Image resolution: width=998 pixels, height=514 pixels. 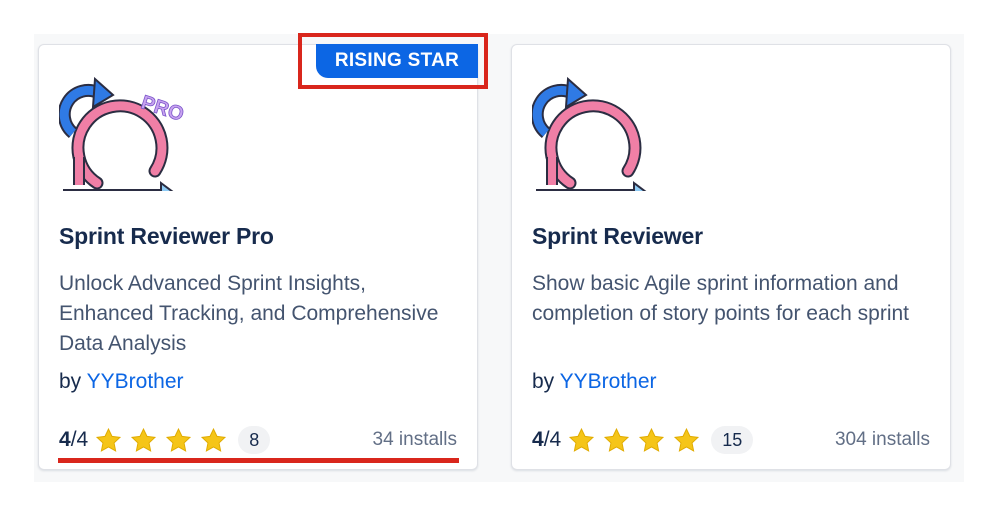 What do you see at coordinates (617, 236) in the screenshot?
I see `app-title: Sprint Reviewer` at bounding box center [617, 236].